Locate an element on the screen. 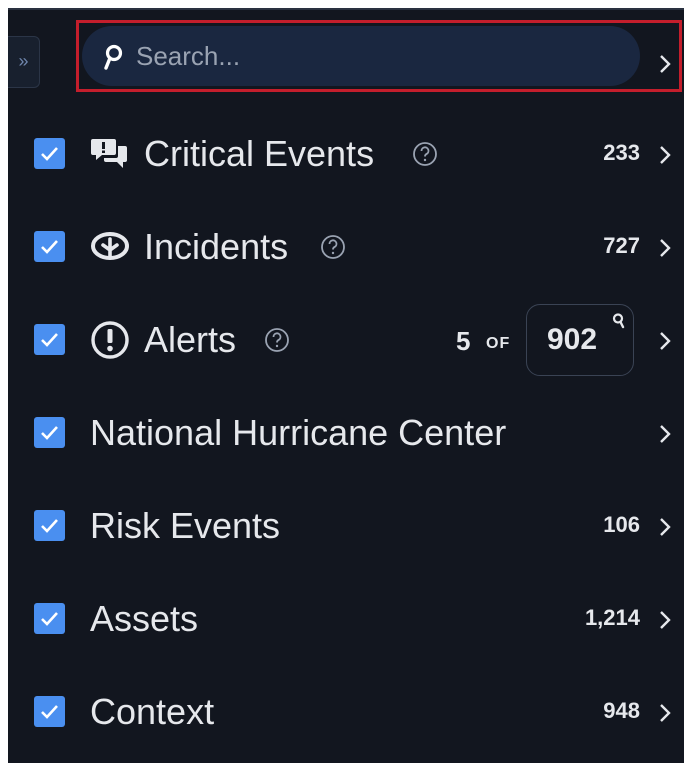 This screenshot has width=684, height=763. layer-count: 1,214 is located at coordinates (612, 617).